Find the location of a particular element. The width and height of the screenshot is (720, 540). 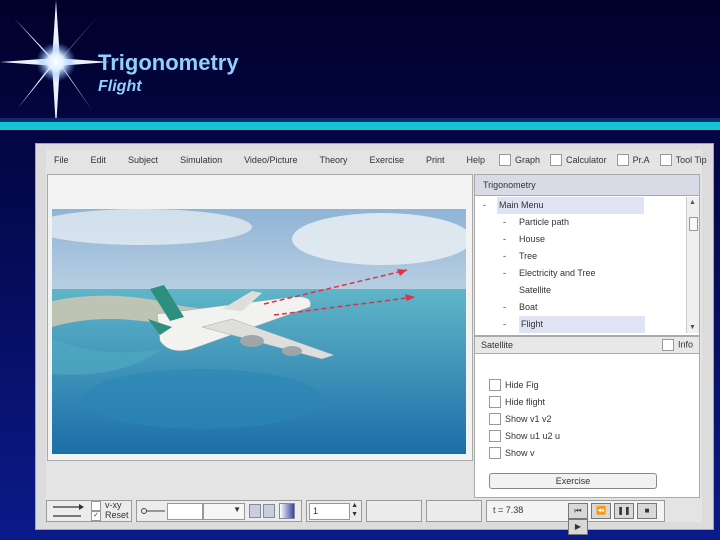

option-show-v: Show v is located at coordinates (512, 453).